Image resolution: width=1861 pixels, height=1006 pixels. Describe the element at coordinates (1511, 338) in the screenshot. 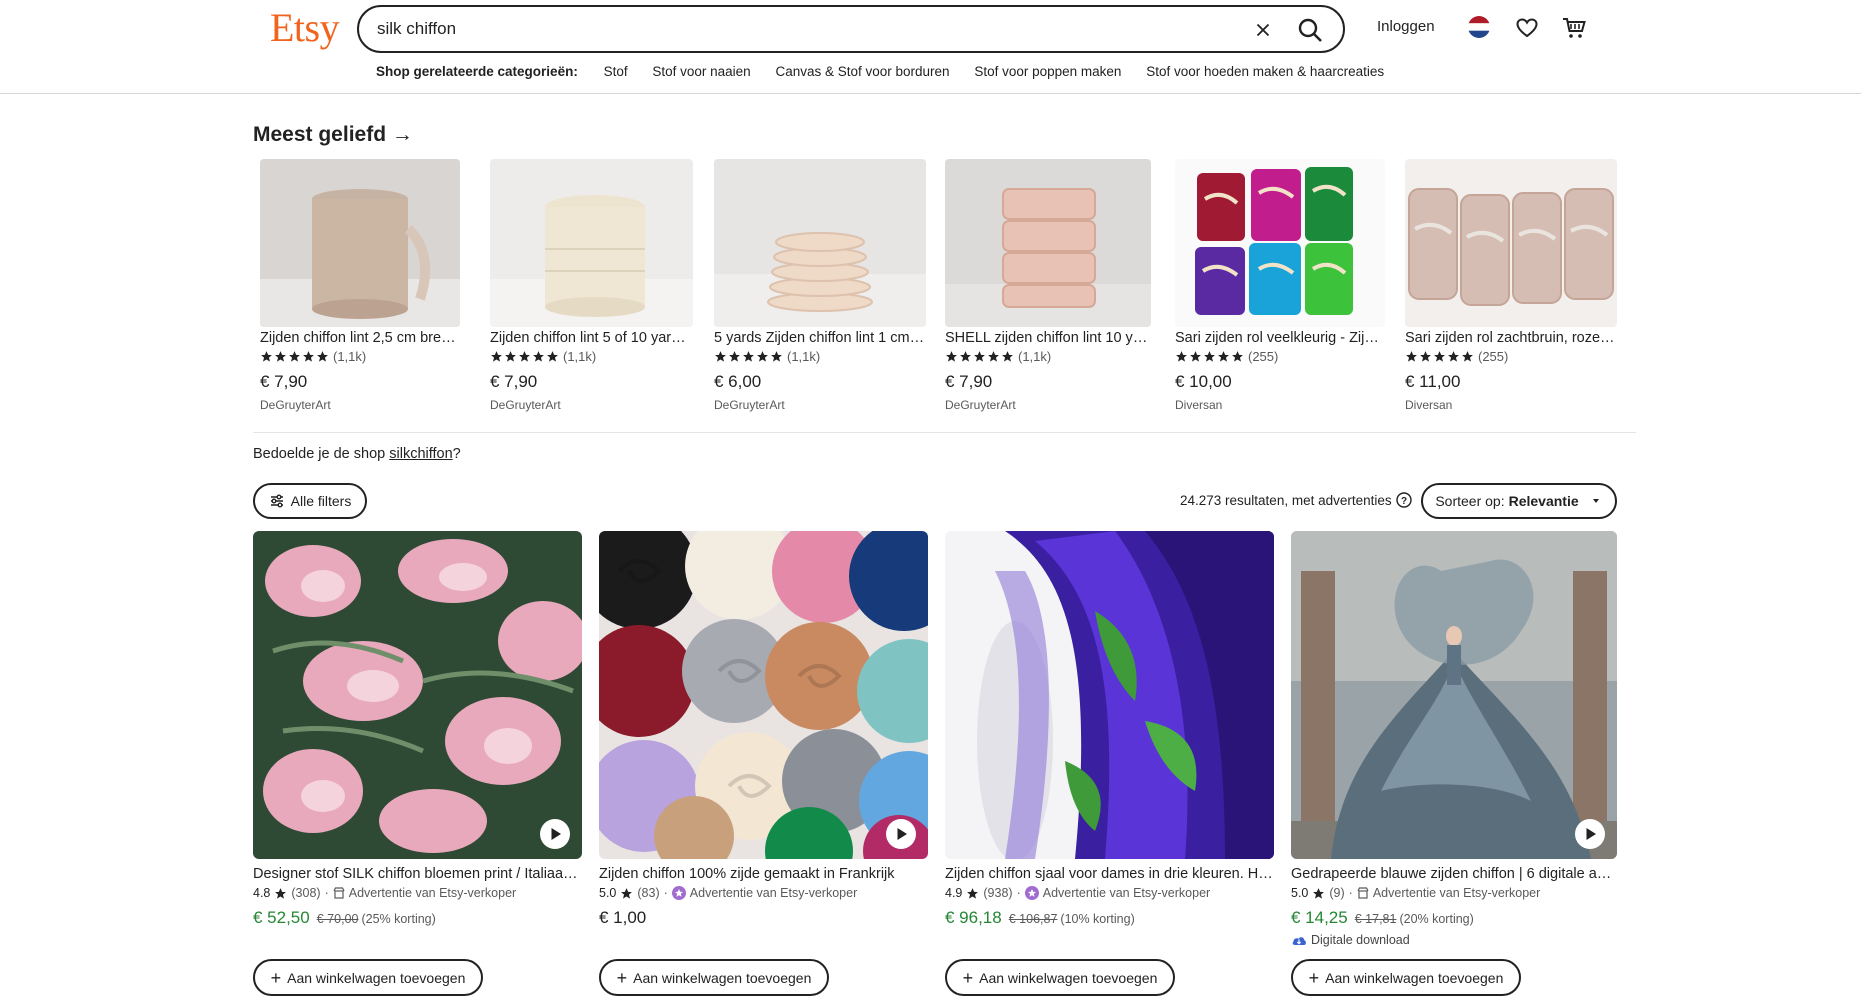

I see `product-title: Sari zijden rol zachtbruin, roze tinten` at that location.